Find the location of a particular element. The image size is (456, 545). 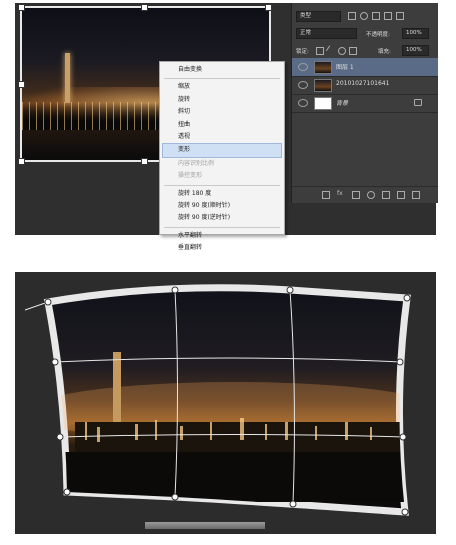

opacity-label: 不透明度: is located at coordinates (378, 35).